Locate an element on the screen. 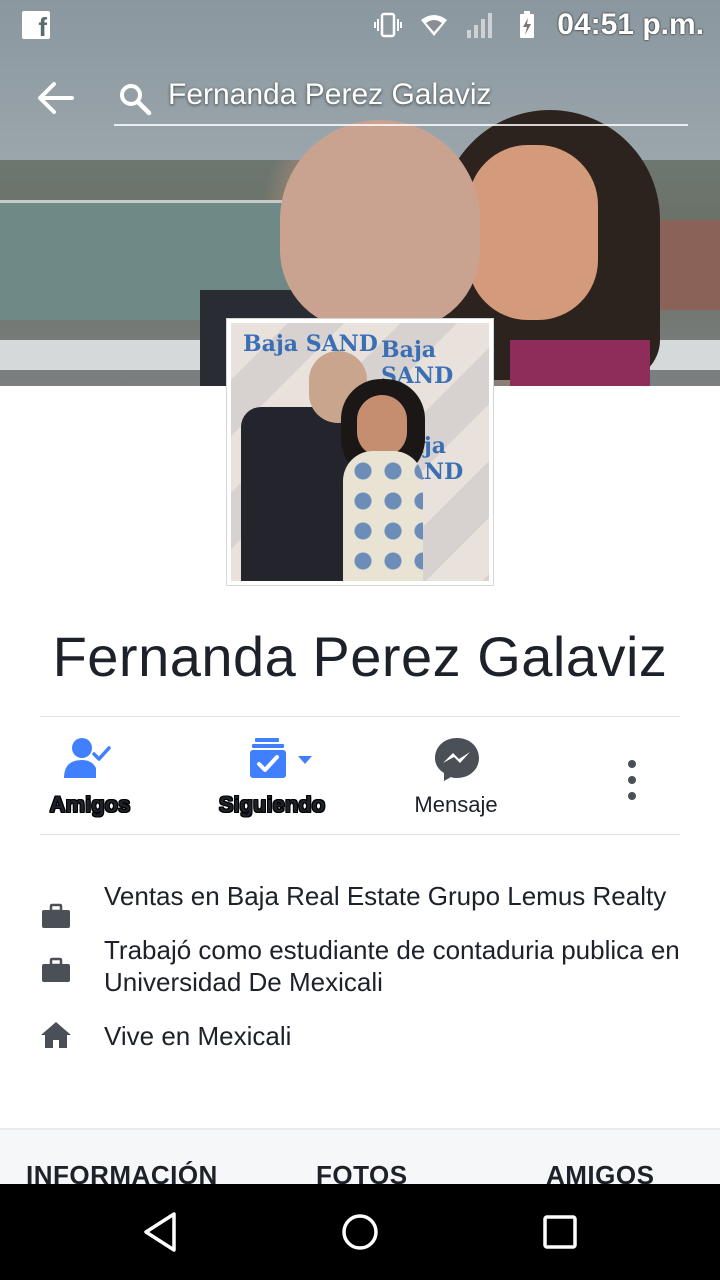 The width and height of the screenshot is (720, 1280). clock: 04:51 p.m. is located at coordinates (630, 24).